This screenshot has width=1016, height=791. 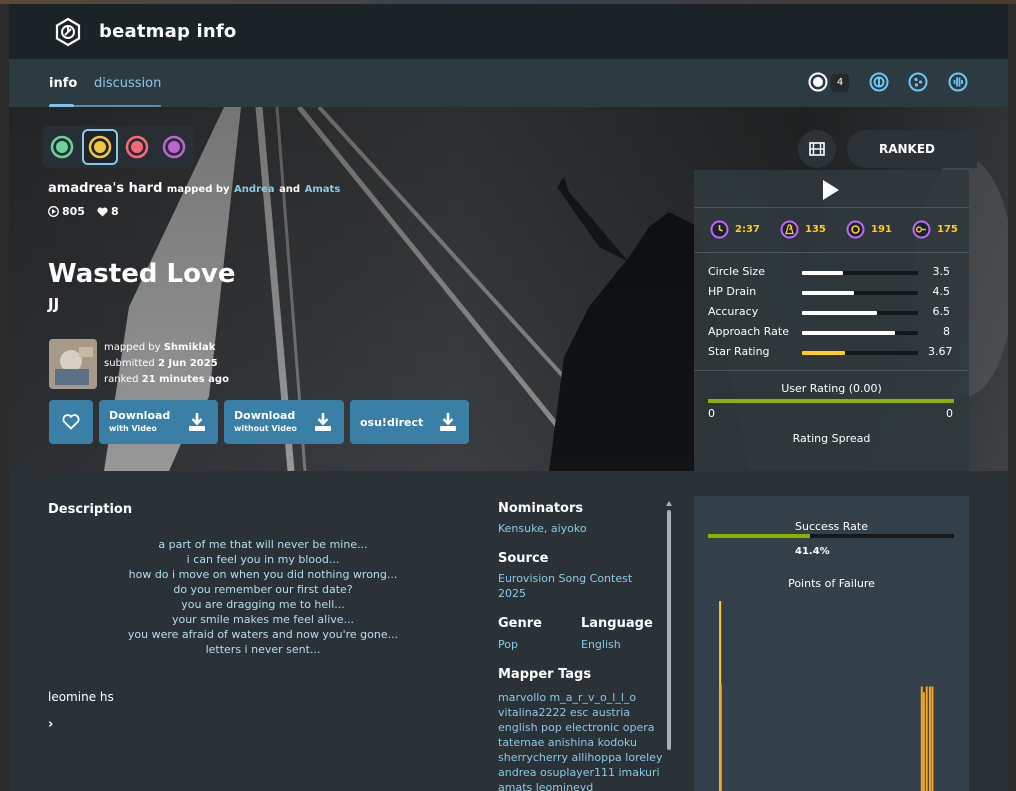 What do you see at coordinates (812, 551) in the screenshot?
I see `success-rate-value: 41.4%` at bounding box center [812, 551].